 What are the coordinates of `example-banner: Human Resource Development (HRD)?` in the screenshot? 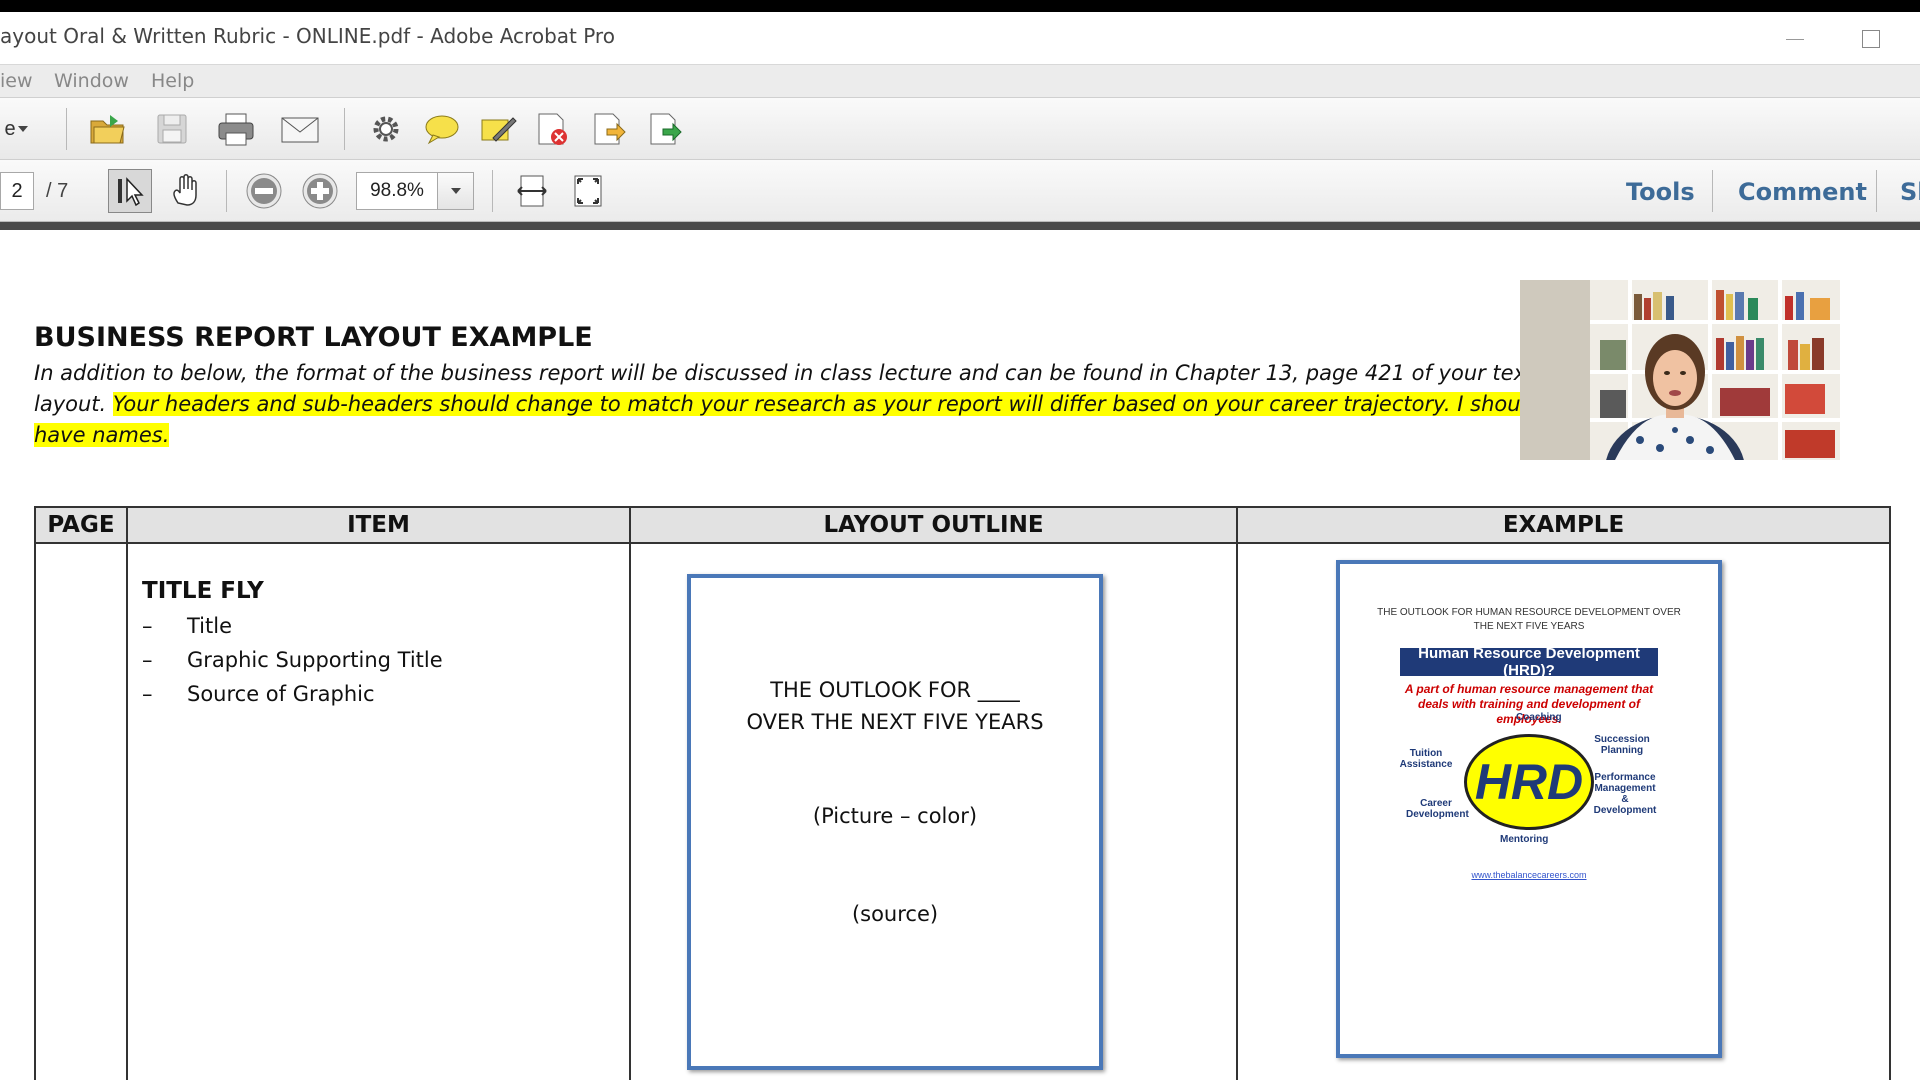 It's located at (1529, 662).